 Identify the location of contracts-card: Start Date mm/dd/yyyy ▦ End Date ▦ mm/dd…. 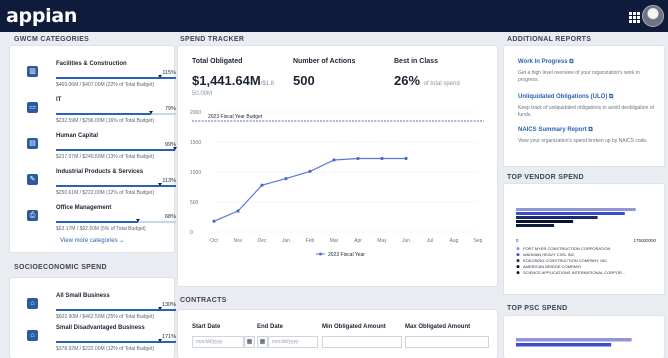
(337, 334).